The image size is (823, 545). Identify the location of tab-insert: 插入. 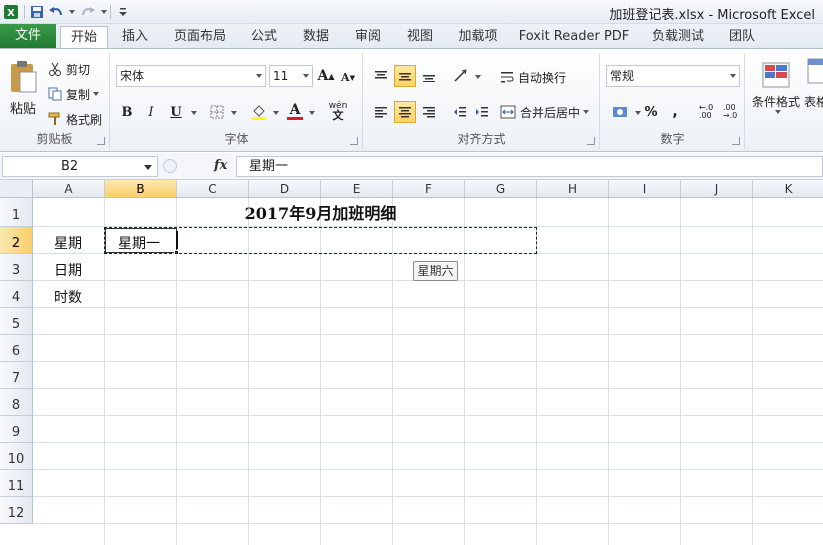
(135, 37).